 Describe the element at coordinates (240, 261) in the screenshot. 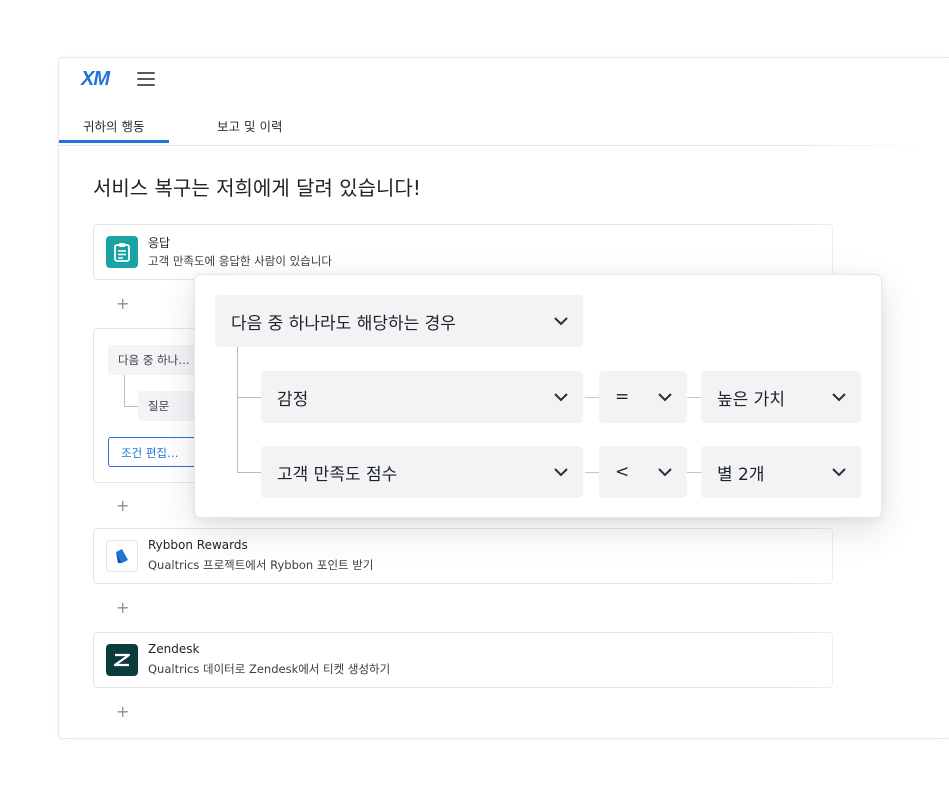

I see `trigger-desc: 고객 만족도에 응답한 사람이 있습니다` at that location.